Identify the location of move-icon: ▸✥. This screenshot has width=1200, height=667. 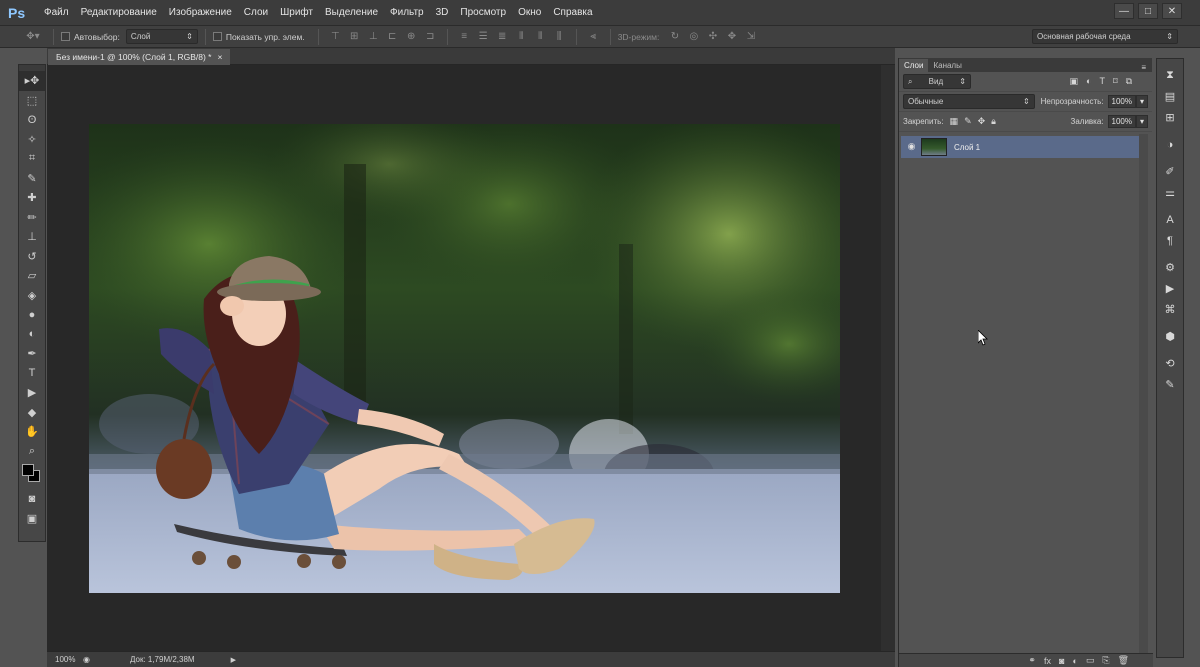
(32, 81).